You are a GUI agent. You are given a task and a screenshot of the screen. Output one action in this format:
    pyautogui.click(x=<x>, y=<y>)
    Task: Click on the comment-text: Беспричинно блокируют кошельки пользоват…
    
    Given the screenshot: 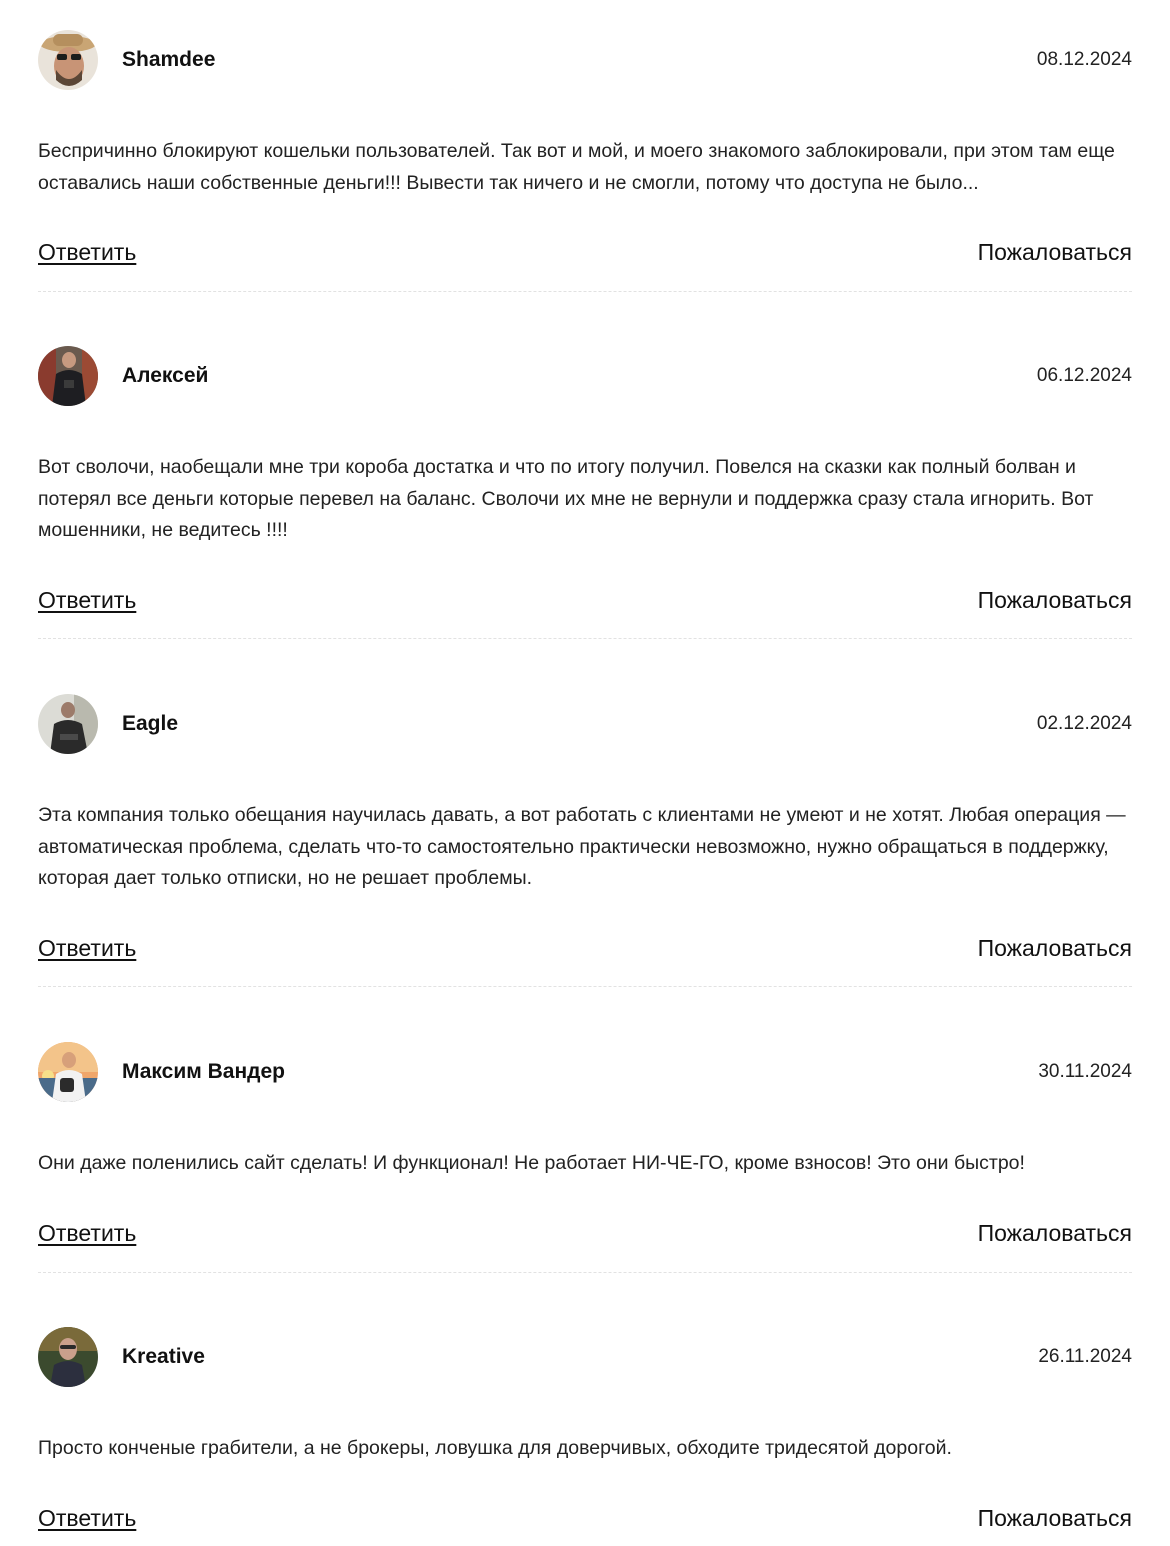 What is the action you would take?
    pyautogui.click(x=576, y=167)
    